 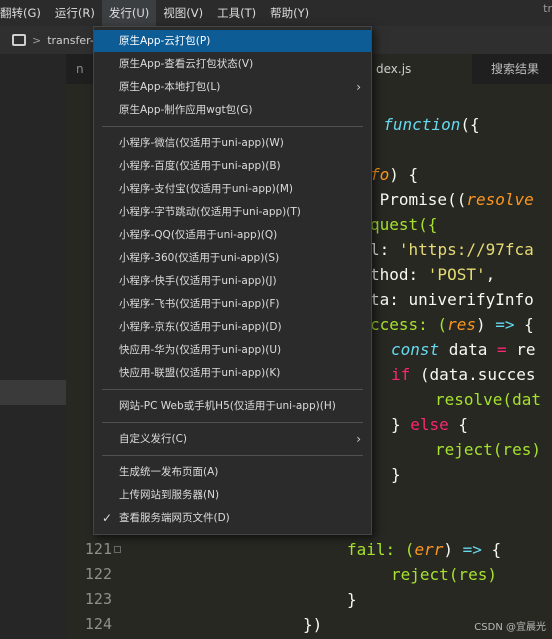 I want to click on menu-item-app-wgt: 原生App-制作应用wgt包(G), so click(x=232, y=110).